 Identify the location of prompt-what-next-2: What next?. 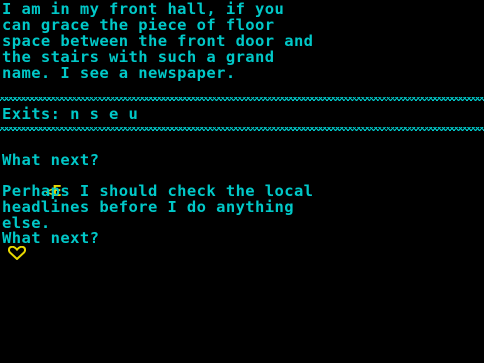
(51, 238).